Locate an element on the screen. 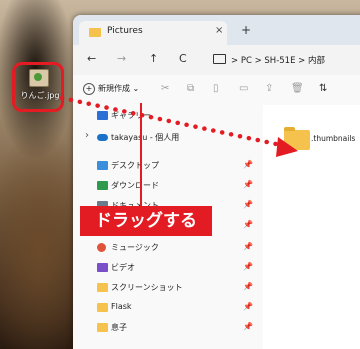  new-button: + 新規作成 ⌄ is located at coordinates (111, 89).